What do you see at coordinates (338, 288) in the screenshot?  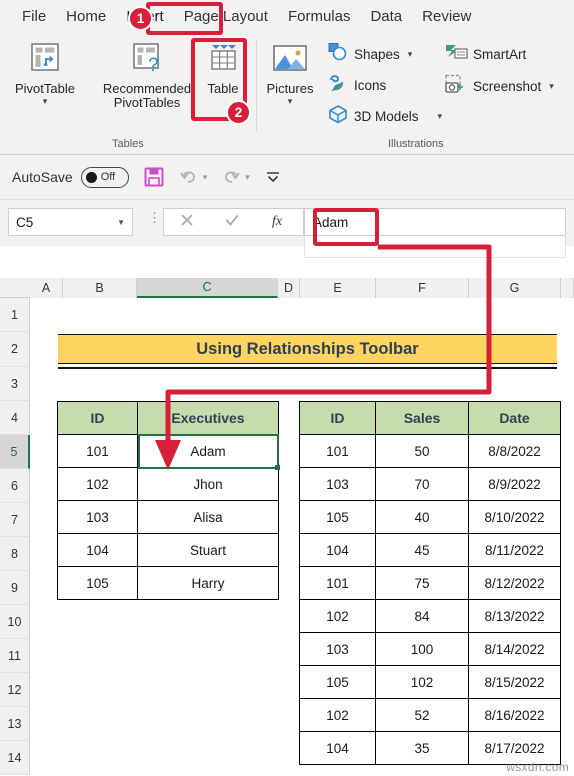 I see `column-header-e: E` at bounding box center [338, 288].